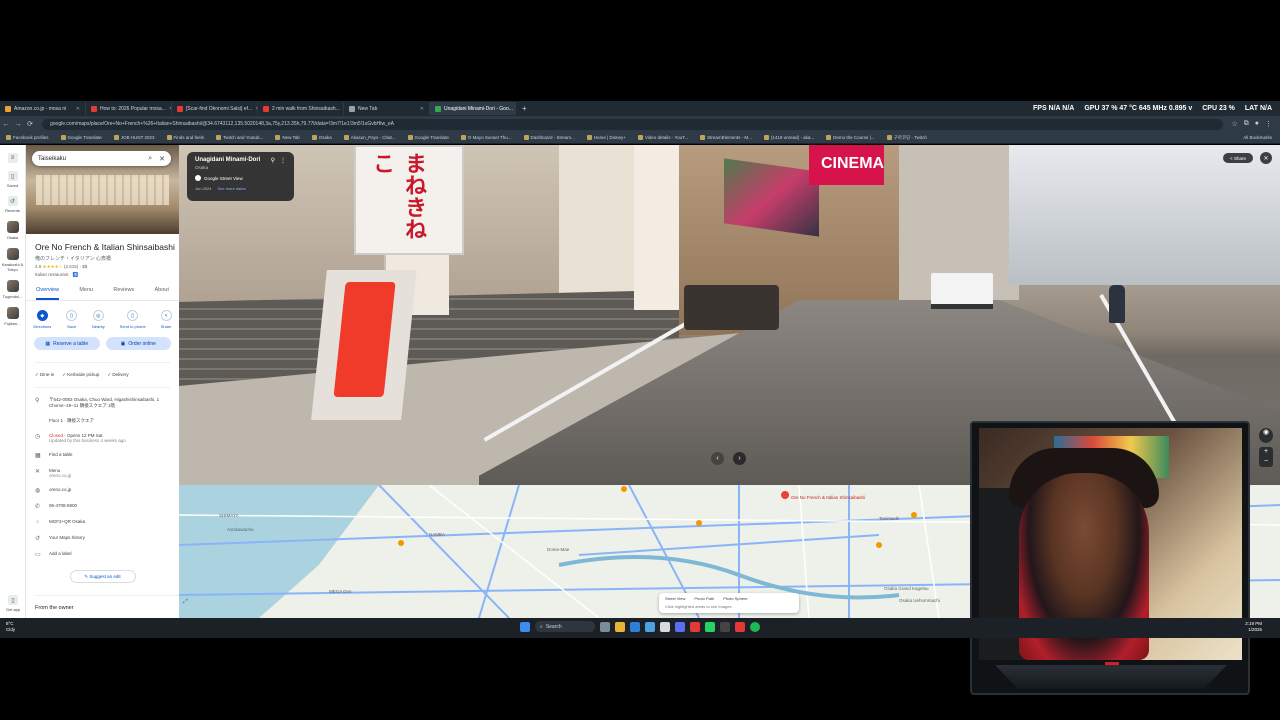  I want to click on find-table-row: ▦ Find a table, so click(102, 455).